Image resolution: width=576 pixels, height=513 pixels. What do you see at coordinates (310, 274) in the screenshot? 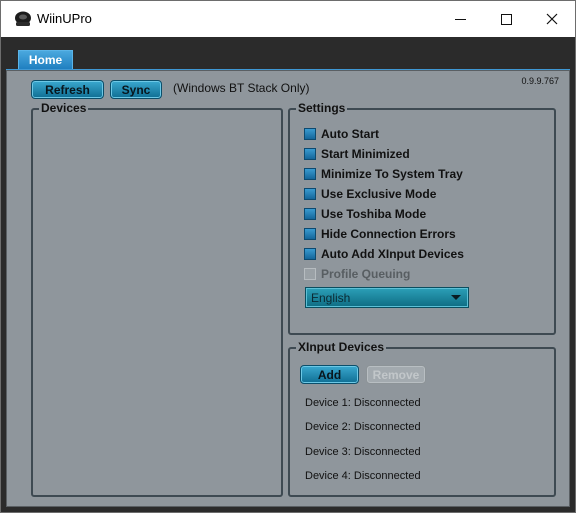
I see `profile-queuing-checkbox` at bounding box center [310, 274].